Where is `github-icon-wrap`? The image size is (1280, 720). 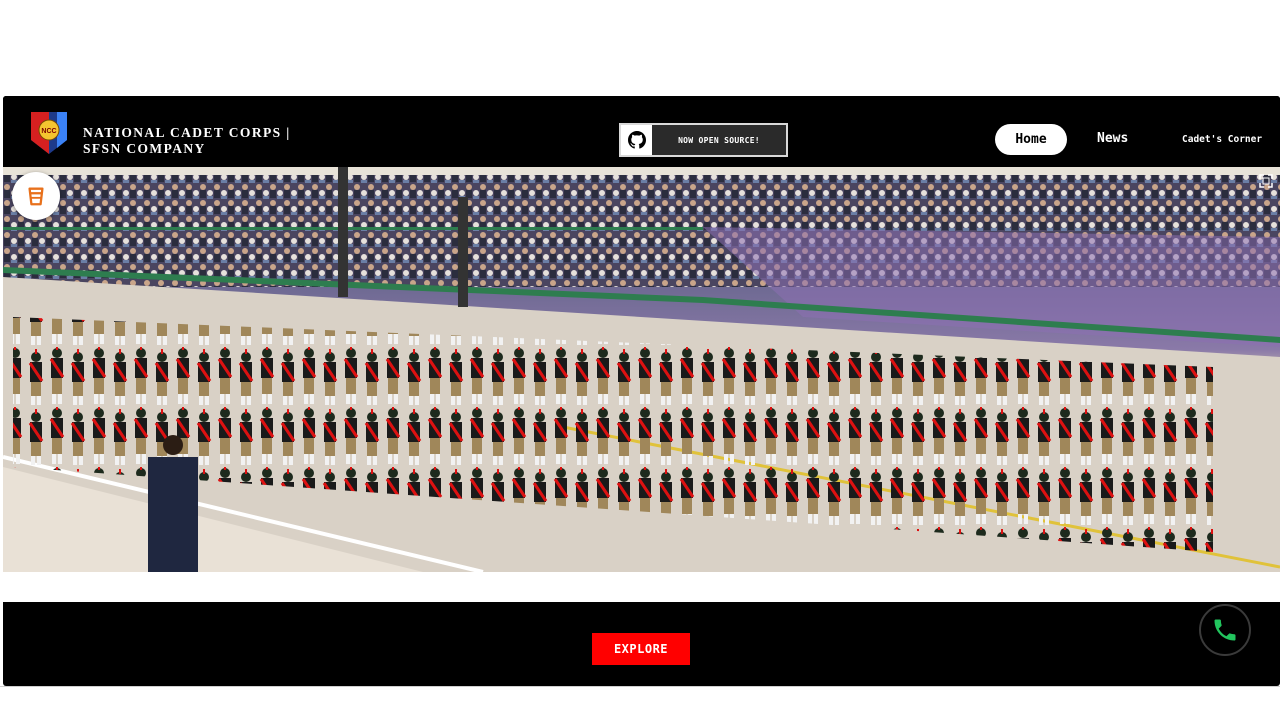
github-icon-wrap is located at coordinates (636, 140).